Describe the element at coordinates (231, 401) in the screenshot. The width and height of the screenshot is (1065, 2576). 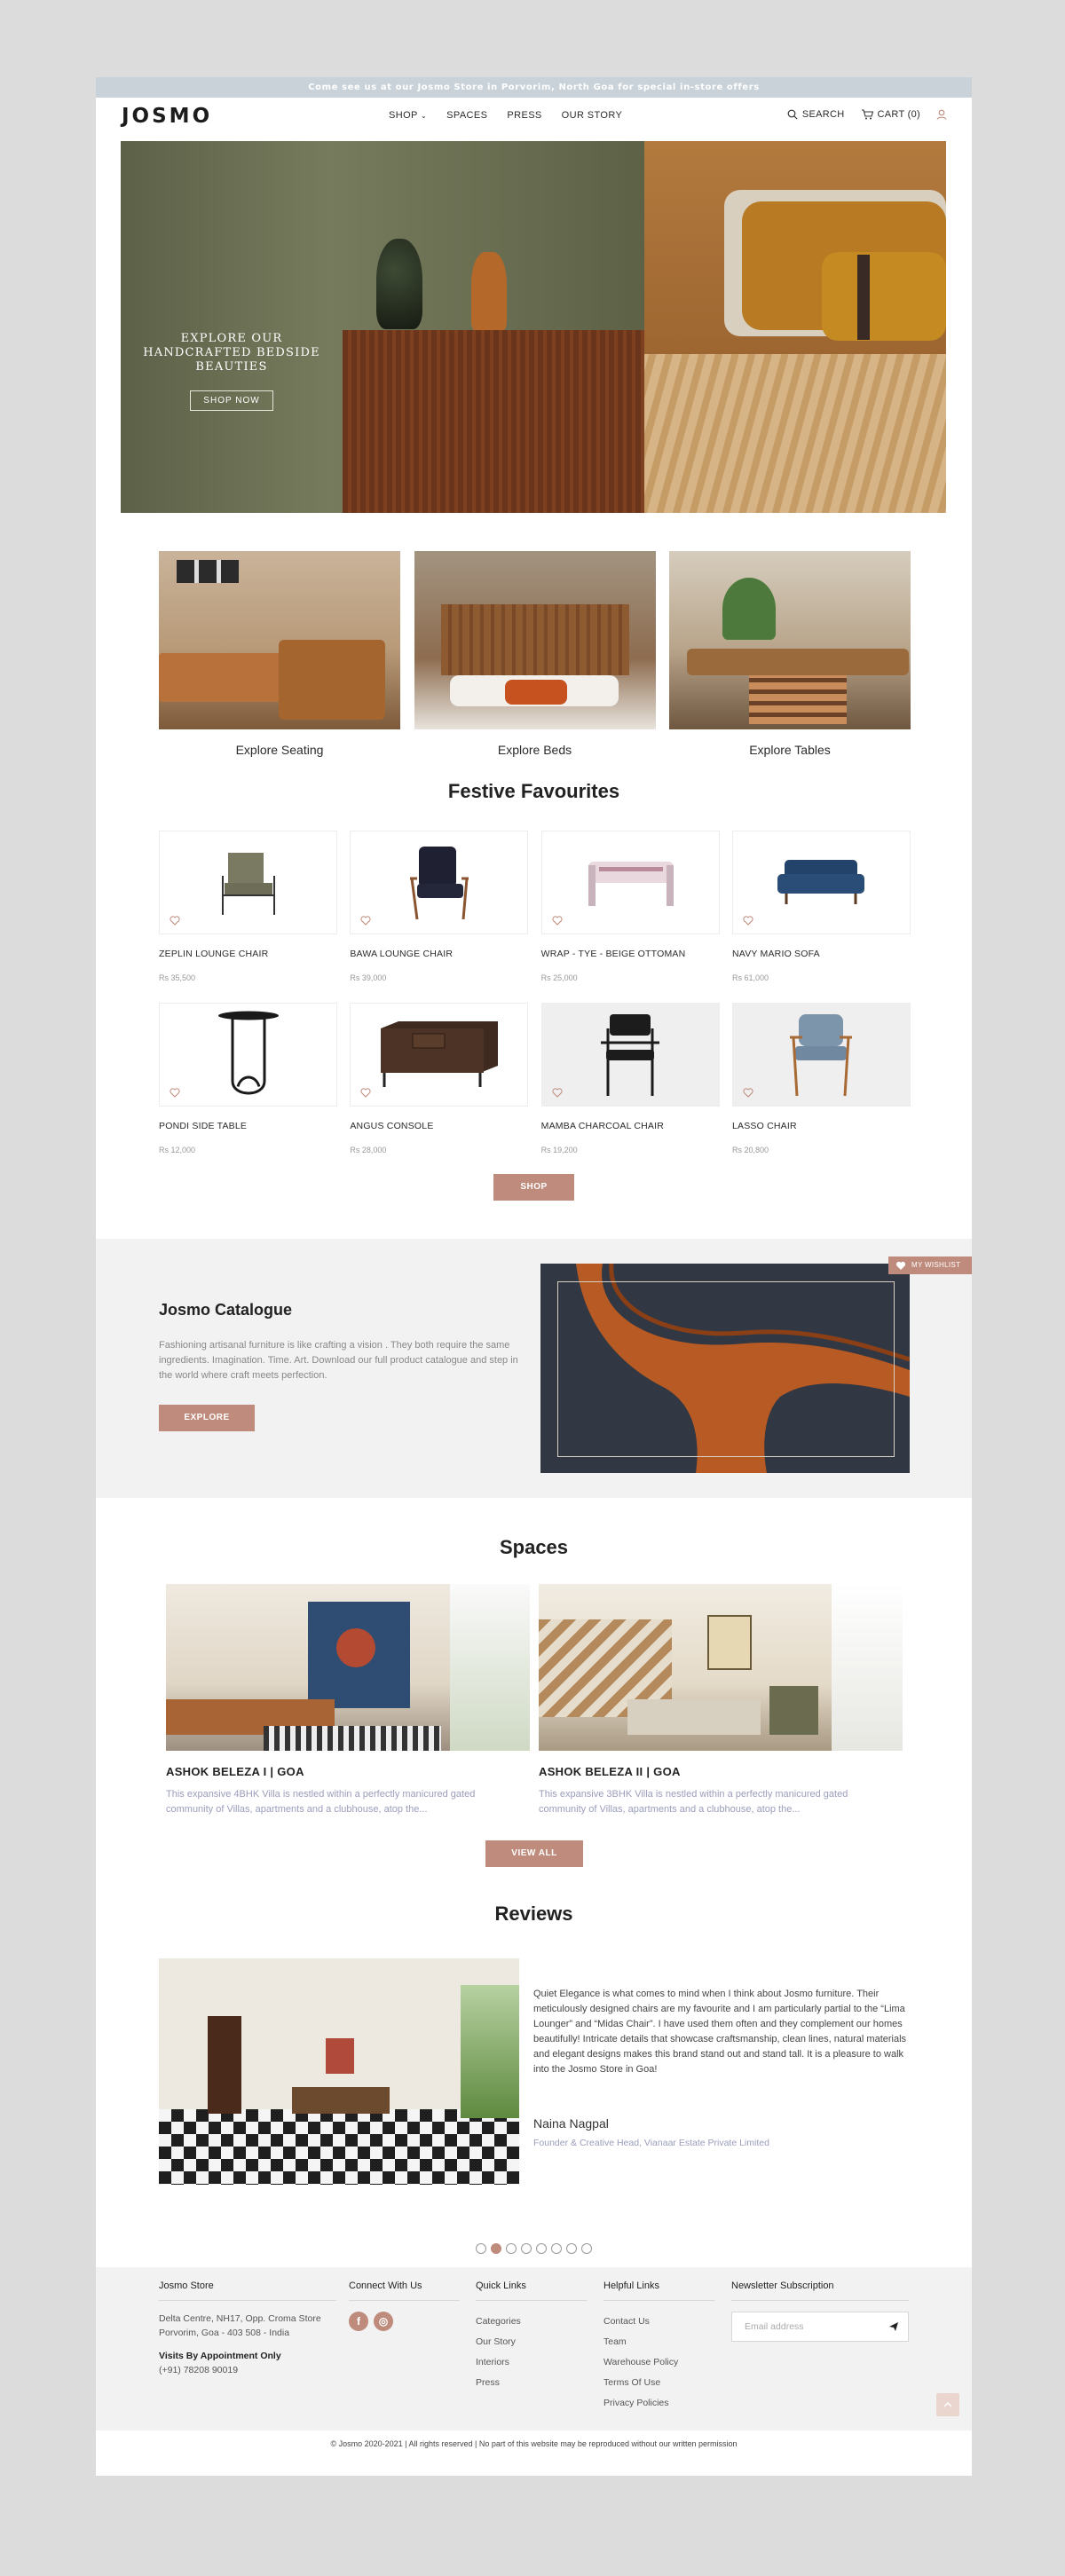
I see `hero-shop-now-button: SHOP NOW` at that location.